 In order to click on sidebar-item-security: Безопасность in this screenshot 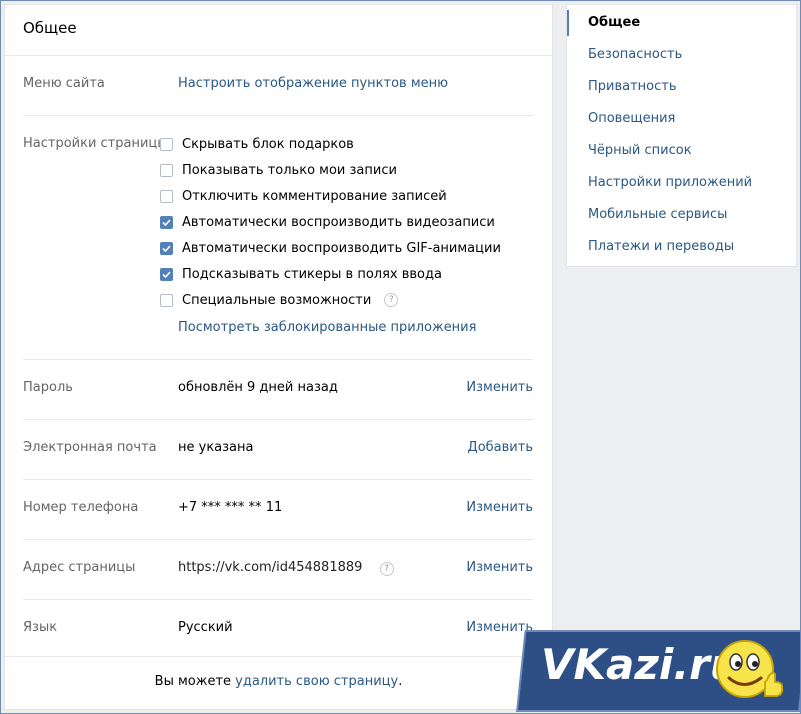, I will do `click(681, 58)`.